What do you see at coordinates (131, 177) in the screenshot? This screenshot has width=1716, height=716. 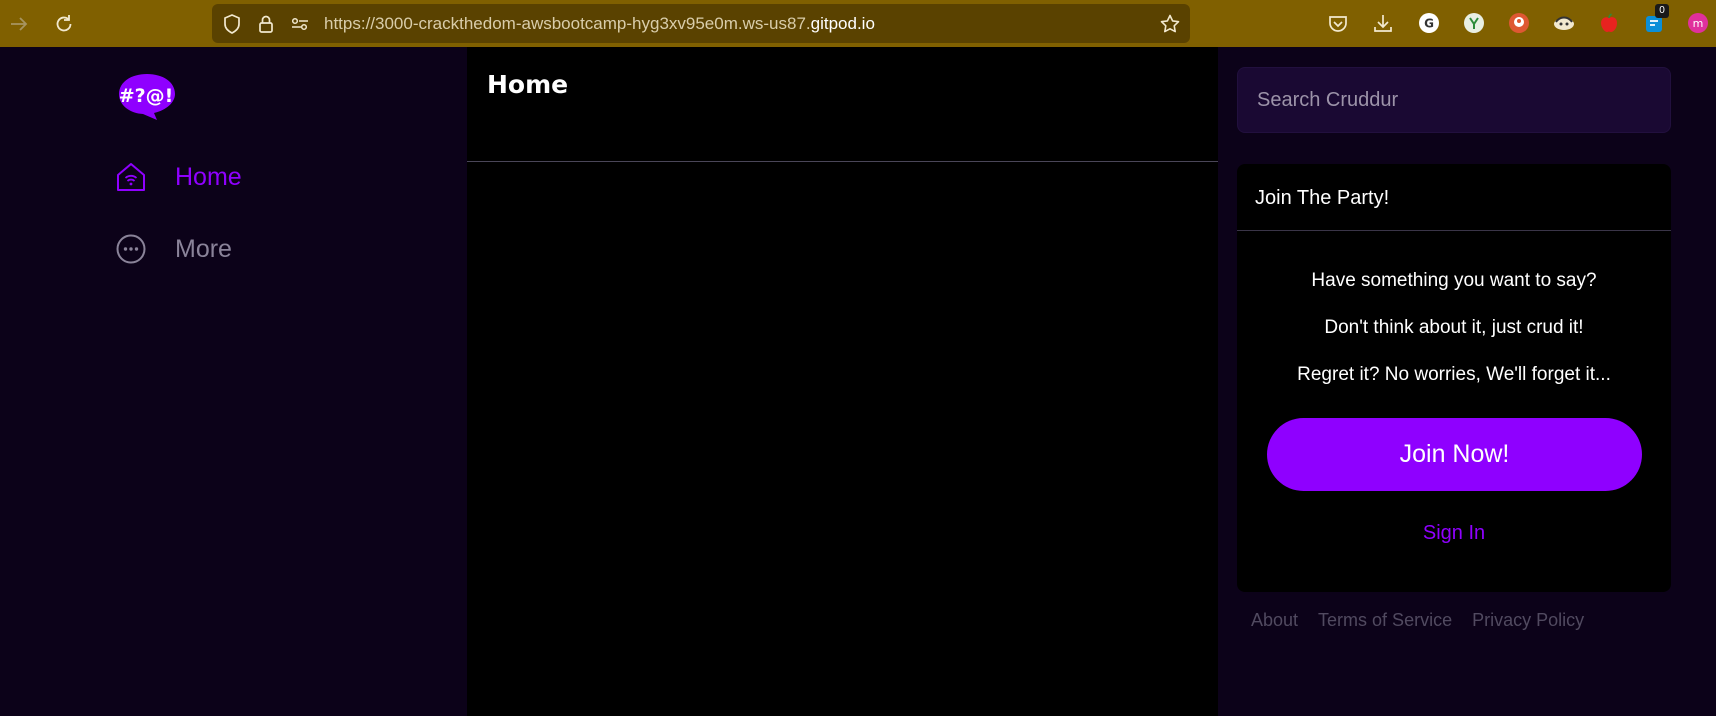 I see `home-icon` at bounding box center [131, 177].